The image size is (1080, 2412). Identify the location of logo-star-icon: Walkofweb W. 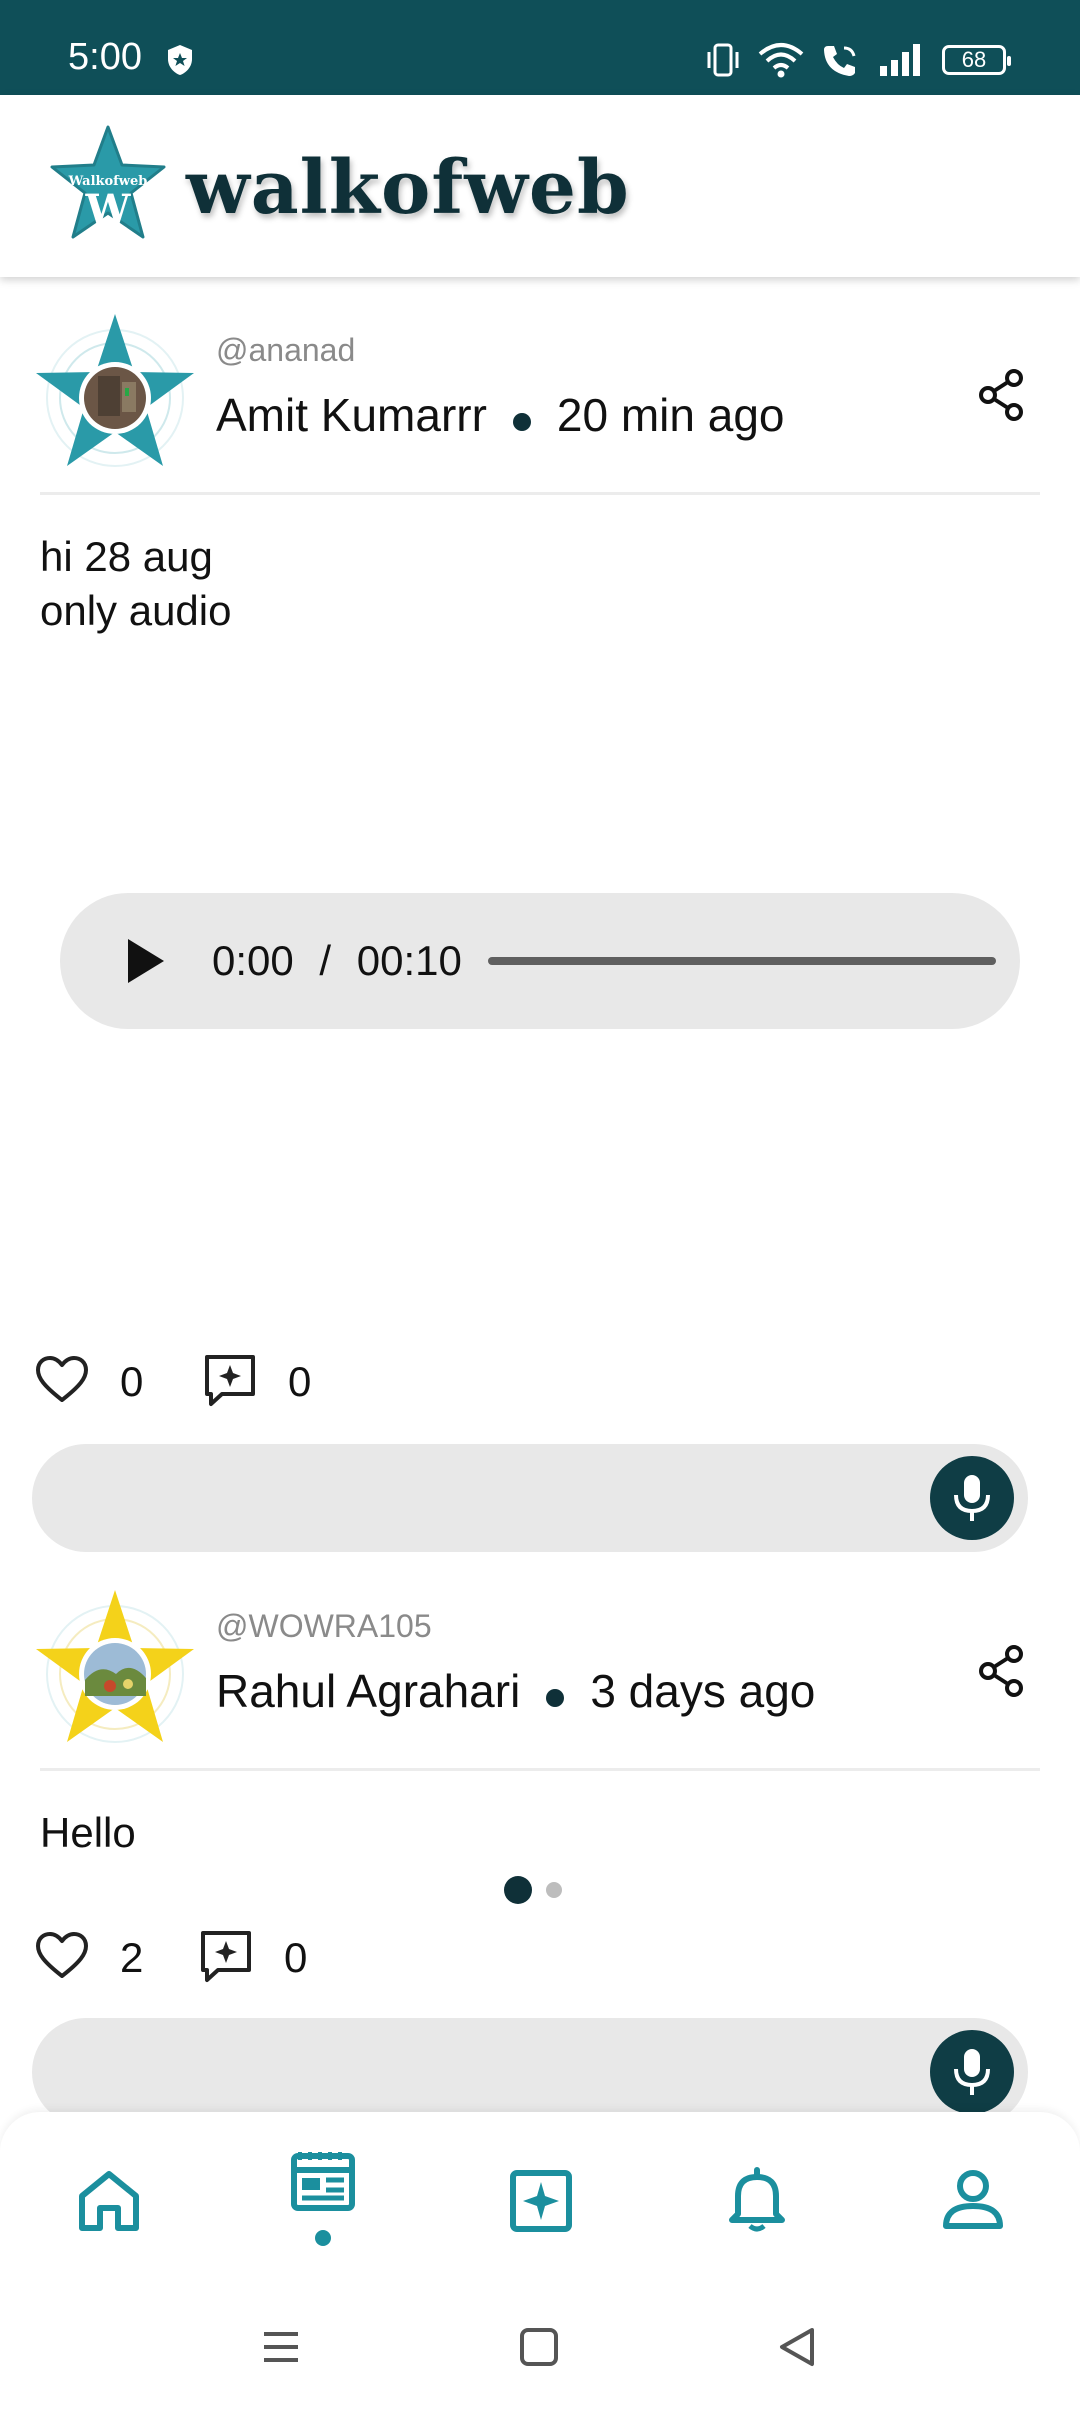
(108, 182).